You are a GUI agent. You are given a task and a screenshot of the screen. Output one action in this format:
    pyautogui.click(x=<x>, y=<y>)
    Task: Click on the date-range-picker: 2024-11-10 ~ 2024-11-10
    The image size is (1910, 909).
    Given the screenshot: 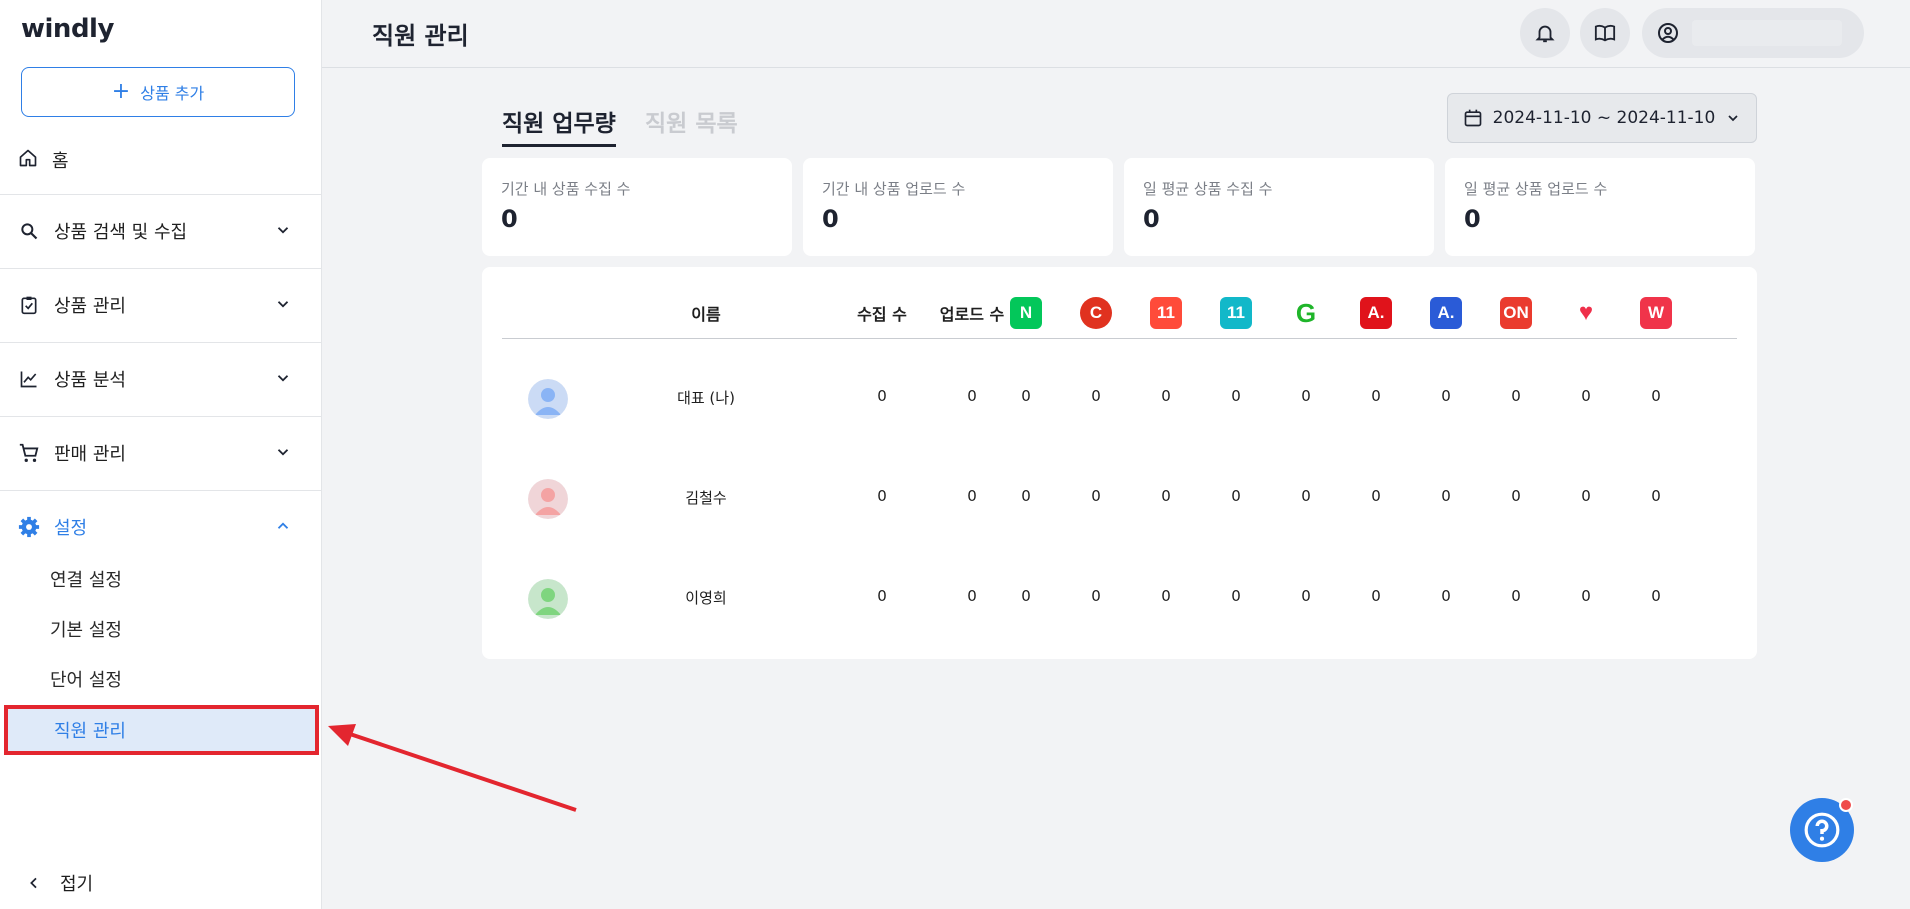 What is the action you would take?
    pyautogui.click(x=1602, y=118)
    